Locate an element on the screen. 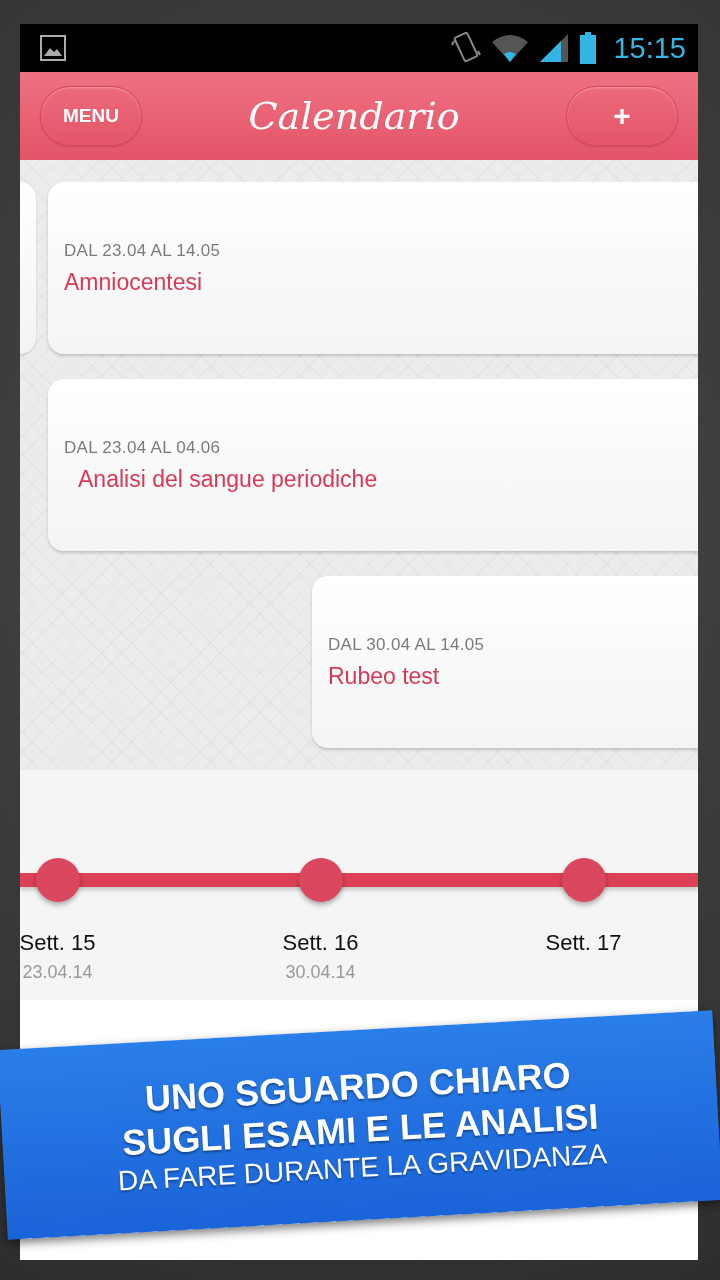 Image resolution: width=720 pixels, height=1280 pixels. screen-title: Calendario is located at coordinates (354, 116).